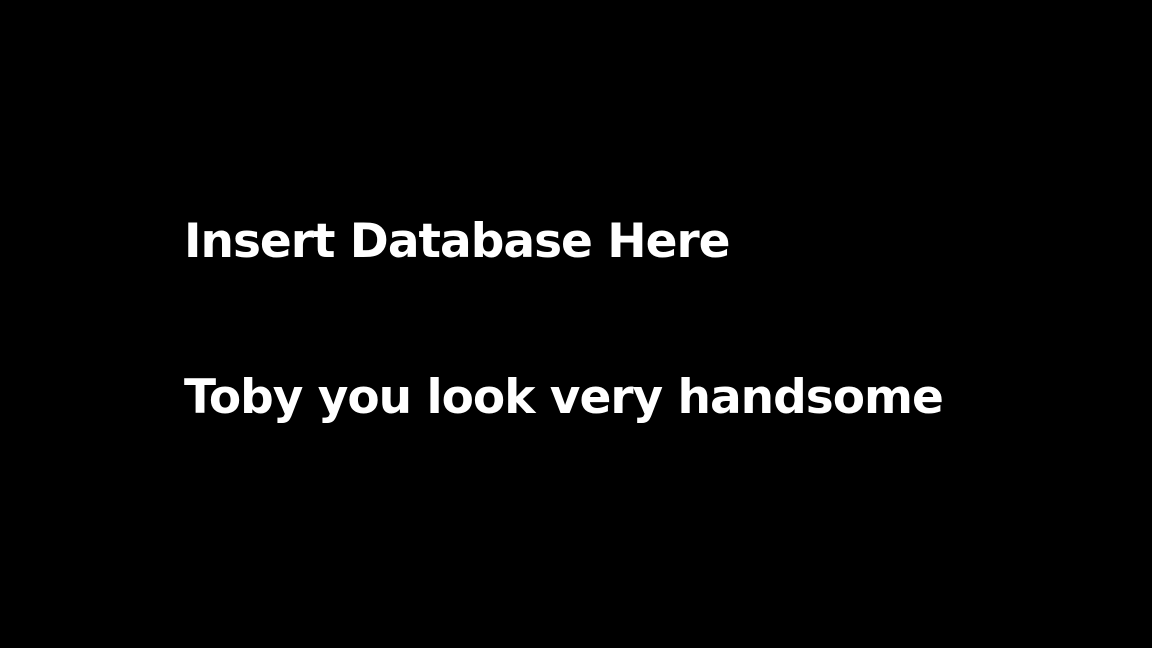 The image size is (1152, 648). I want to click on slide-text-line-2: Toby you look very handsome, so click(564, 397).